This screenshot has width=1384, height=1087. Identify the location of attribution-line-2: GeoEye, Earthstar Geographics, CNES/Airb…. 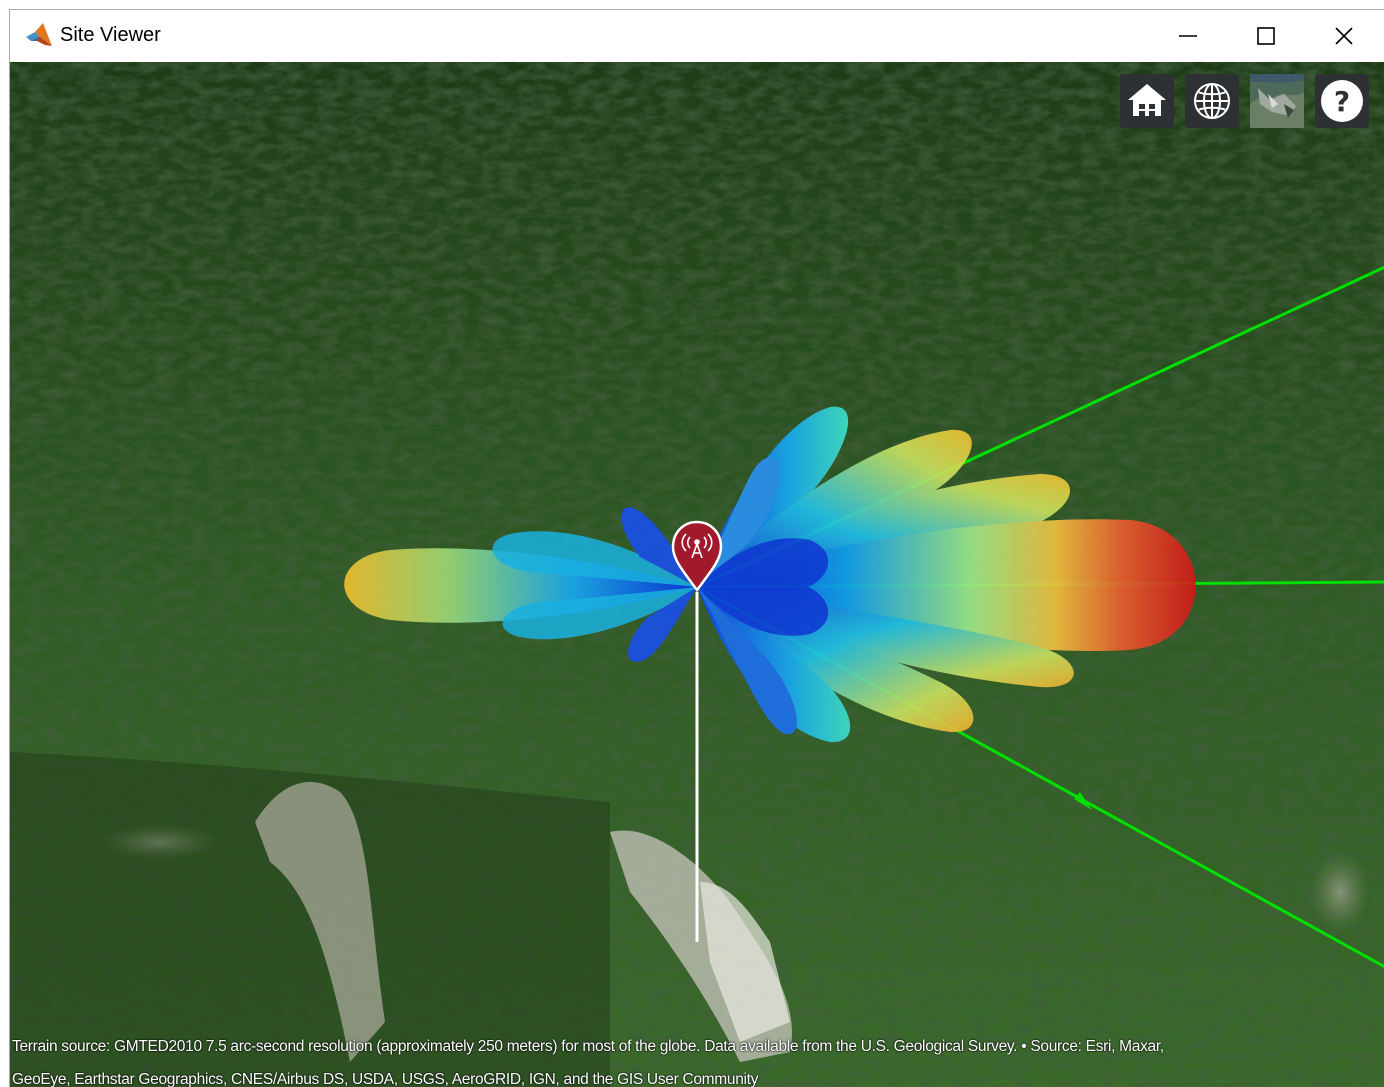
(385, 1079).